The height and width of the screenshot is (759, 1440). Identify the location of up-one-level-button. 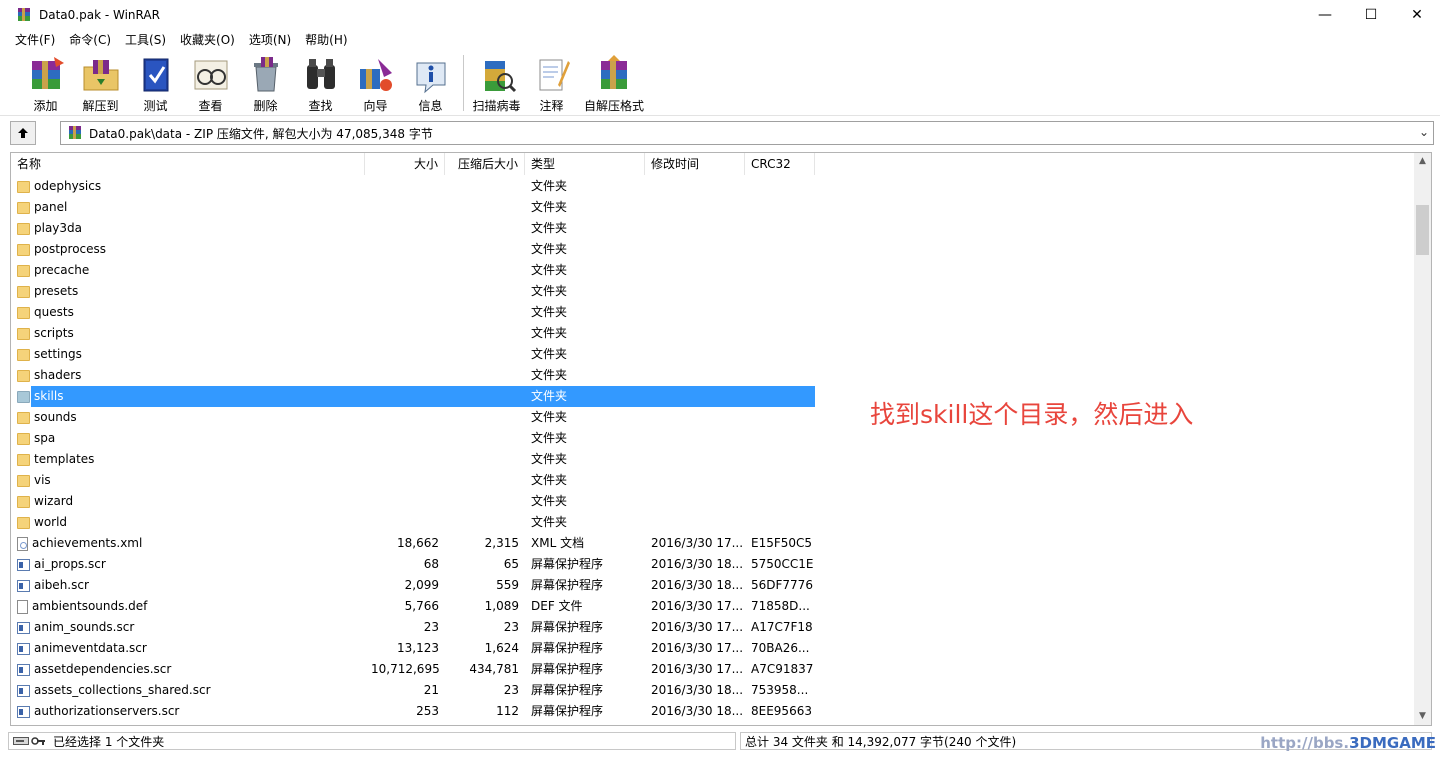
(23, 133).